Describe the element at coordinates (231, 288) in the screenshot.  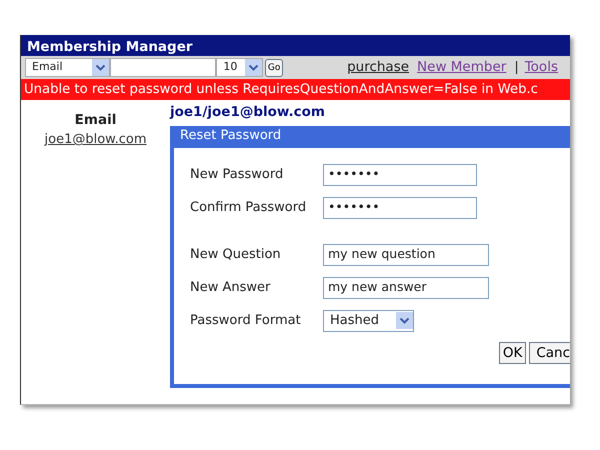
I see `field-label: New Answer` at that location.